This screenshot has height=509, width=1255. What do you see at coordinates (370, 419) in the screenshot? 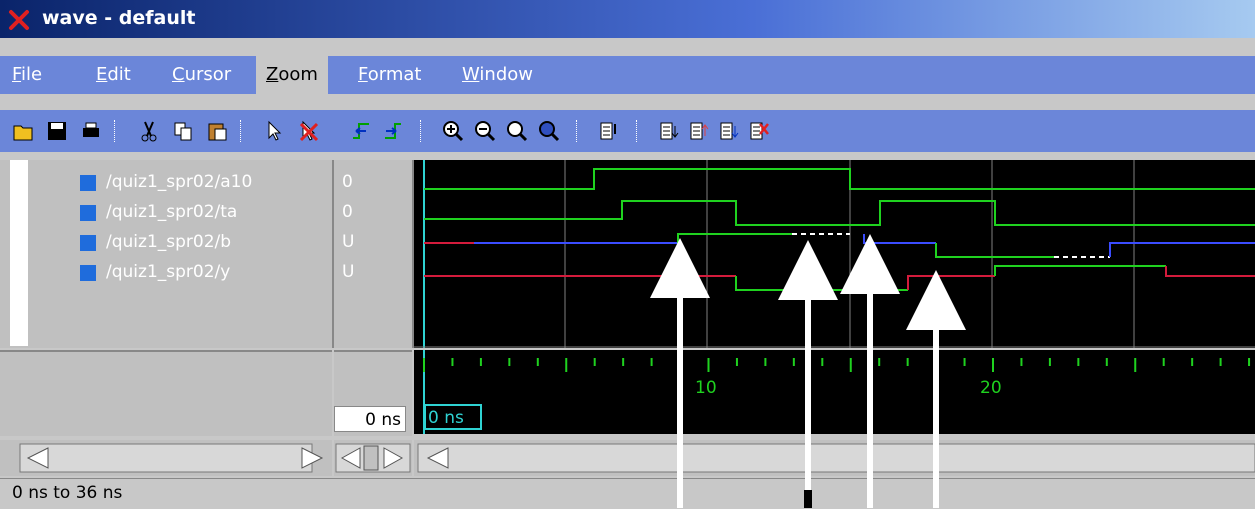
I see `now-time-field: 0 ns` at bounding box center [370, 419].